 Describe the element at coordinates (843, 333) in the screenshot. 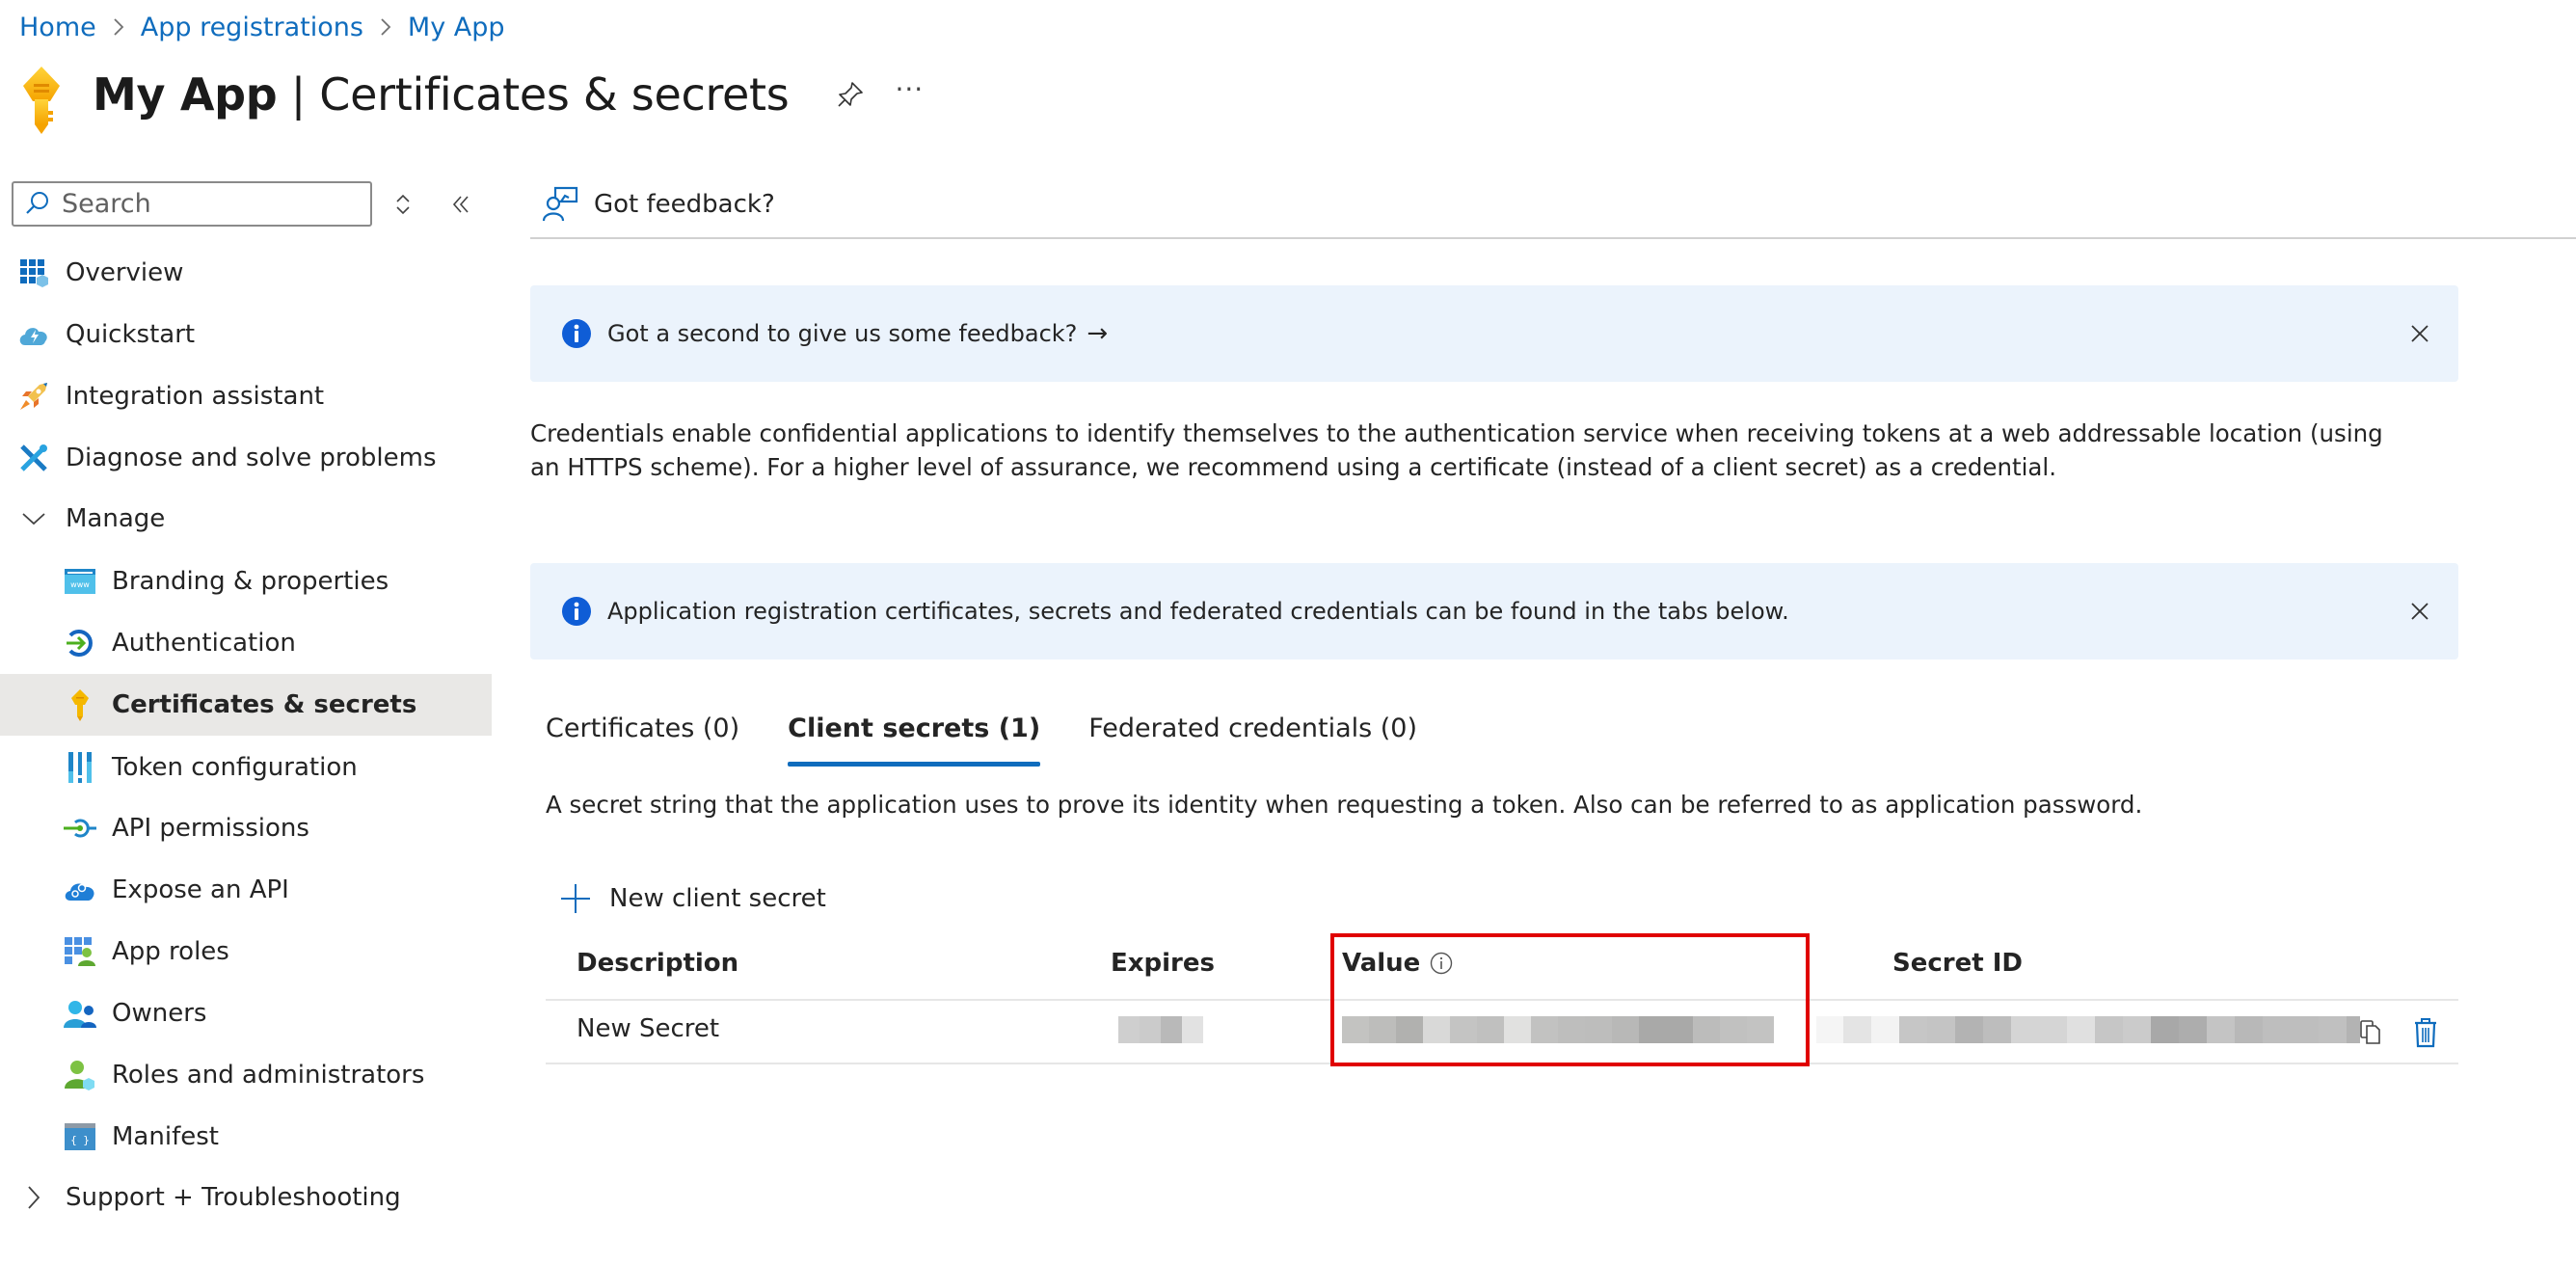

I see `banner-text: Got a second to give us some feedback?` at that location.